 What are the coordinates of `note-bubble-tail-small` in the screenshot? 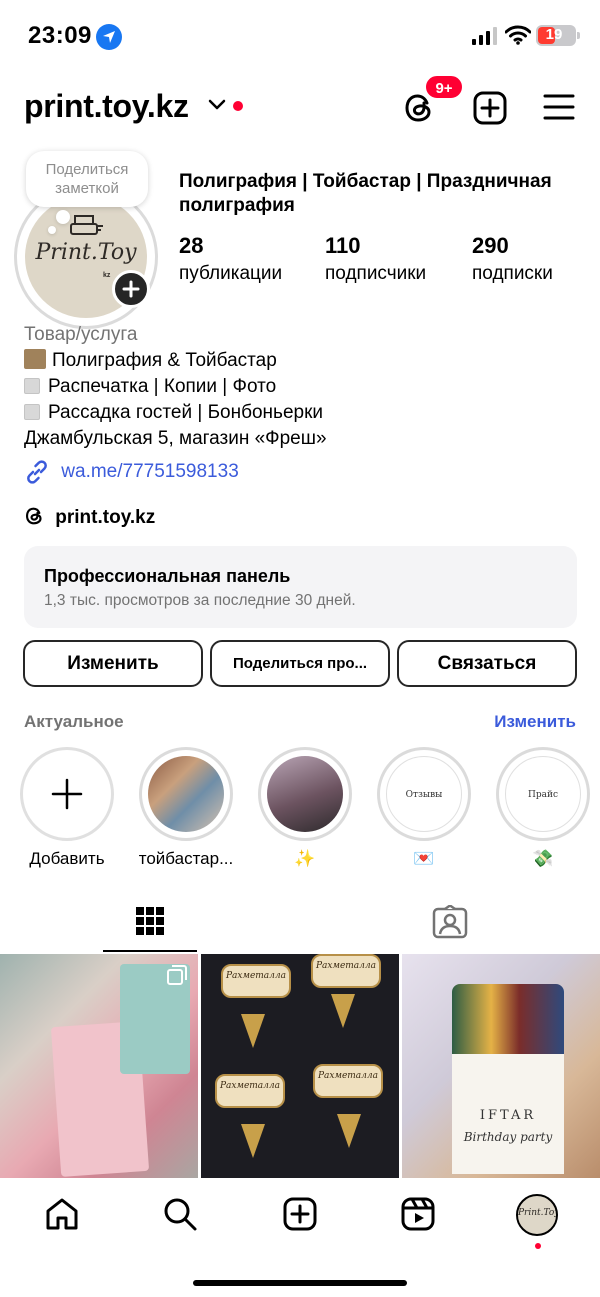 It's located at (52, 230).